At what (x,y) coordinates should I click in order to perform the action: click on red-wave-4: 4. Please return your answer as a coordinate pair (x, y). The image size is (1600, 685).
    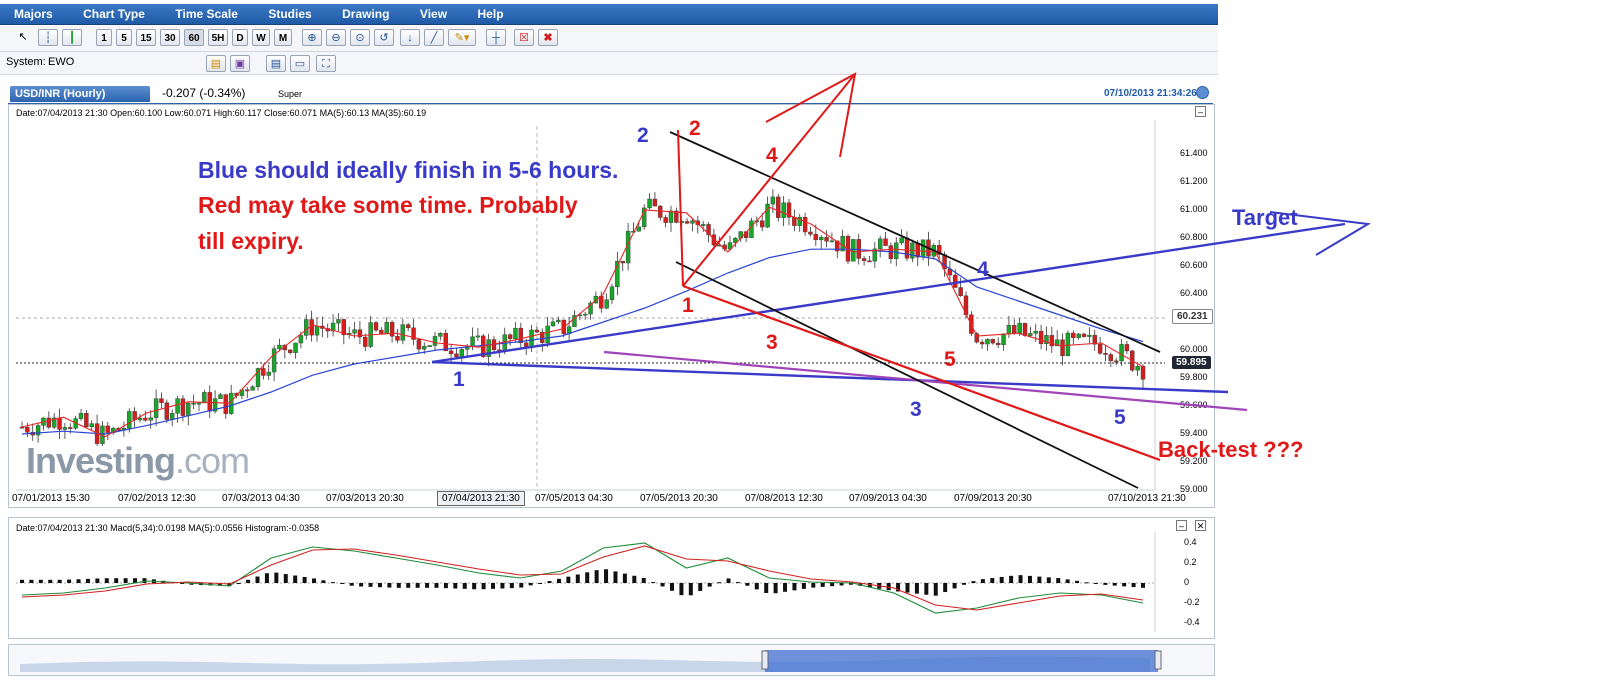
    Looking at the image, I should click on (772, 155).